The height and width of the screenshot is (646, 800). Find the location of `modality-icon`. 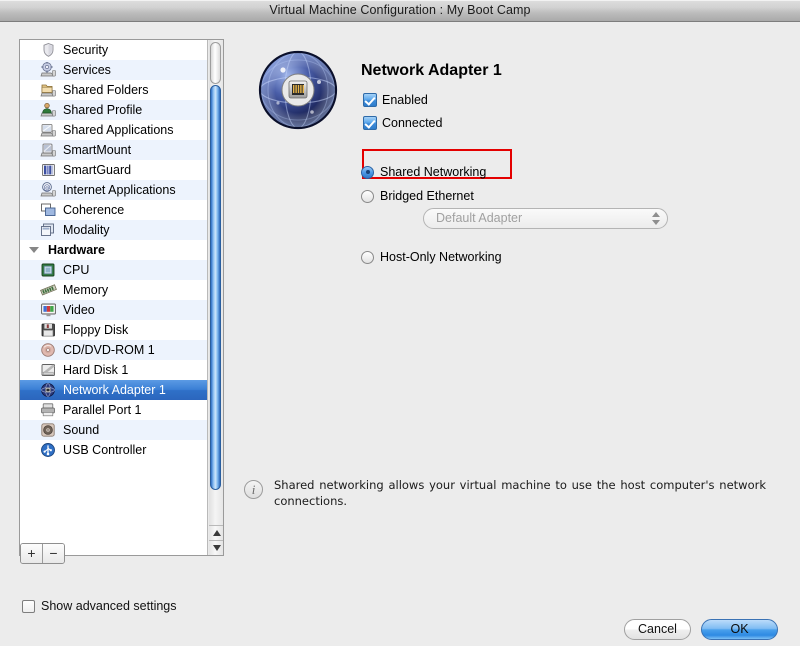

modality-icon is located at coordinates (48, 230).